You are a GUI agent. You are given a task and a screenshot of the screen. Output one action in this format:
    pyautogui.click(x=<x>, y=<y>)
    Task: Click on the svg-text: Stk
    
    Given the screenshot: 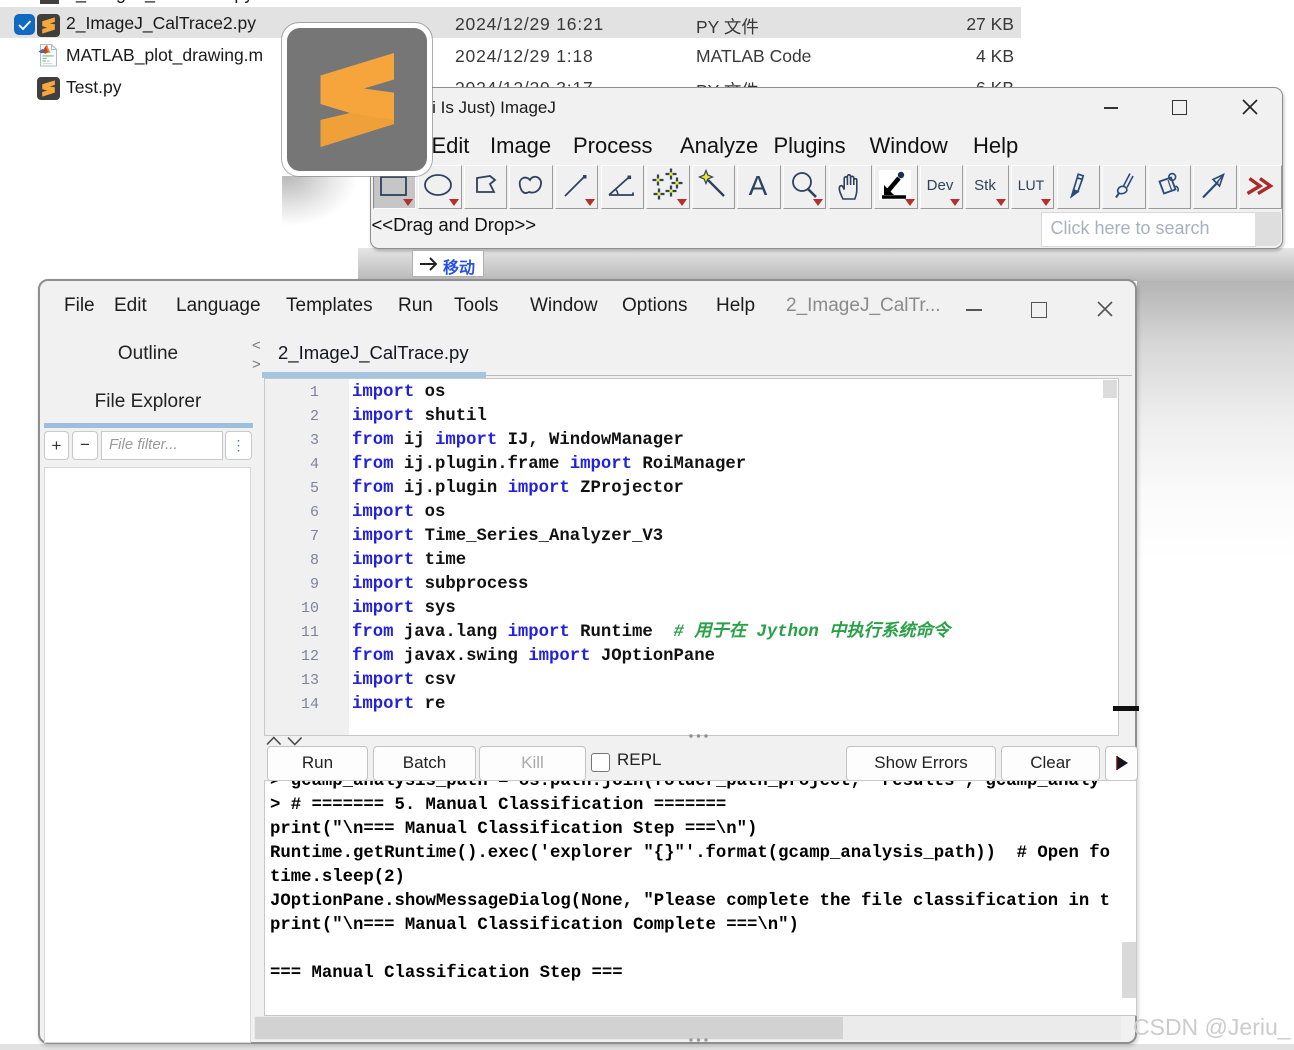 What is the action you would take?
    pyautogui.click(x=985, y=185)
    